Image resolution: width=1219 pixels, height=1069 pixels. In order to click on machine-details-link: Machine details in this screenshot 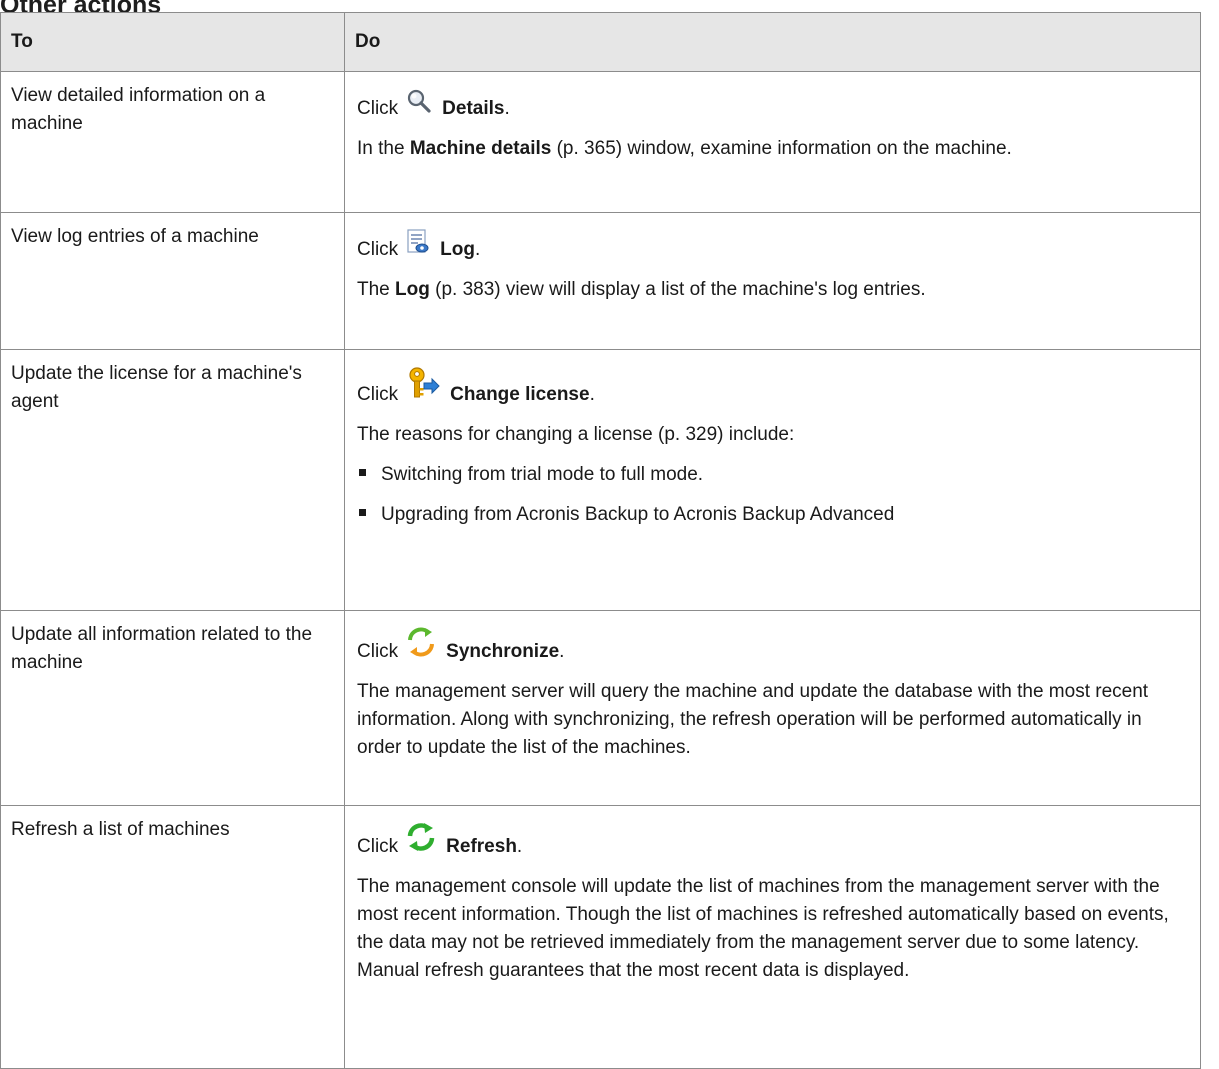, I will do `click(481, 148)`.